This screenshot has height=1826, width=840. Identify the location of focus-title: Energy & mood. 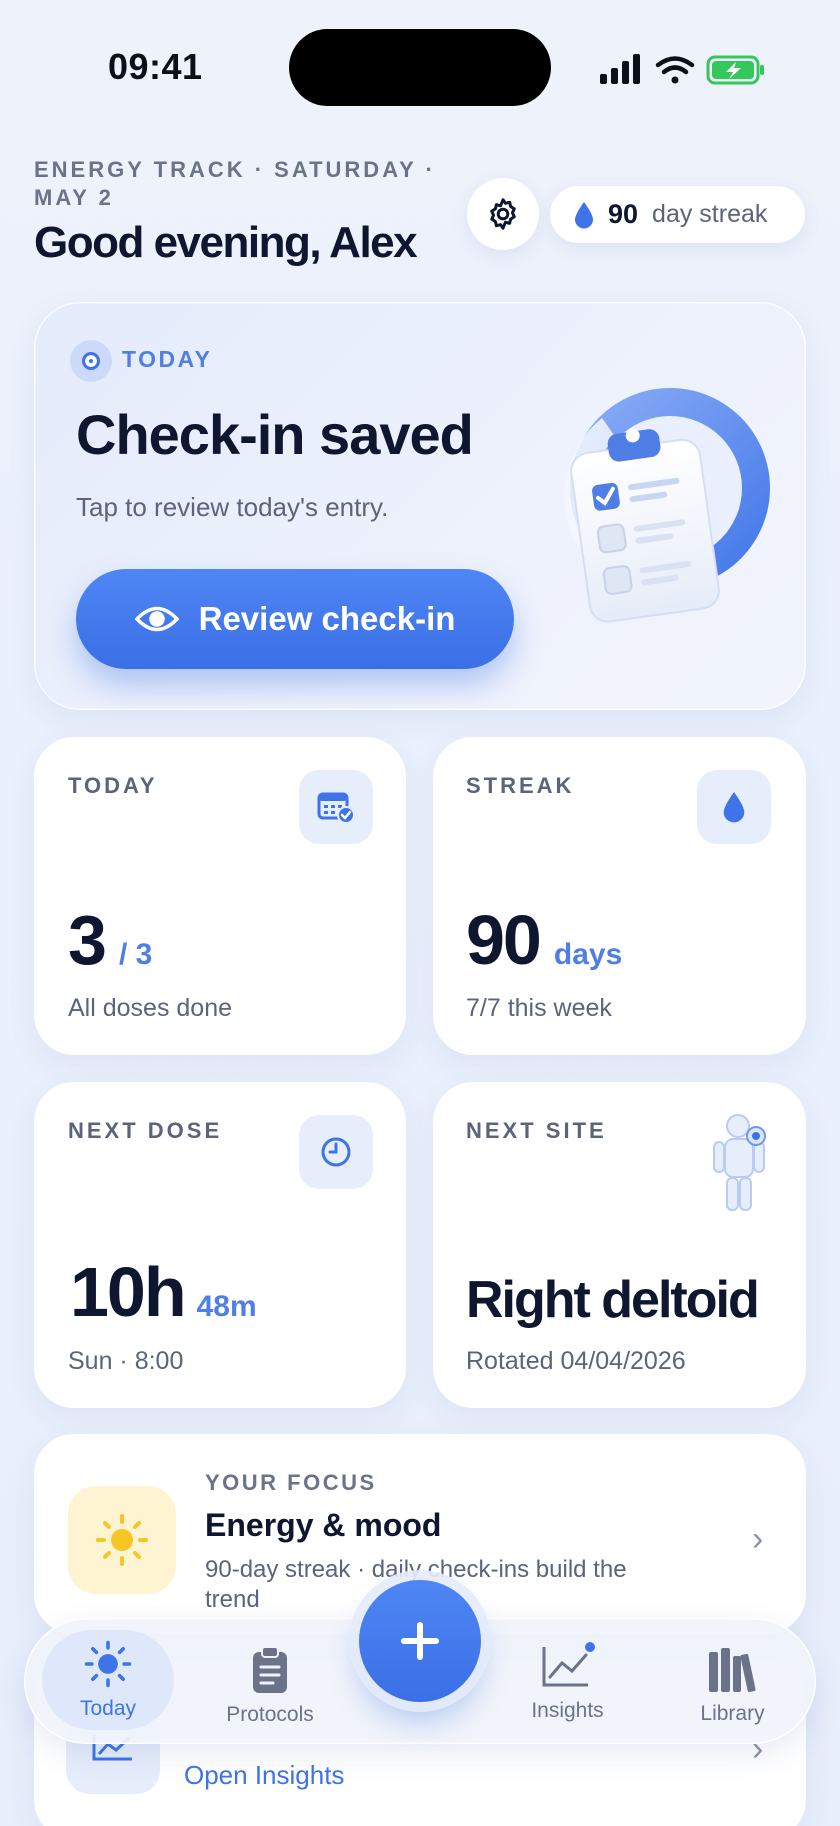
(323, 1525).